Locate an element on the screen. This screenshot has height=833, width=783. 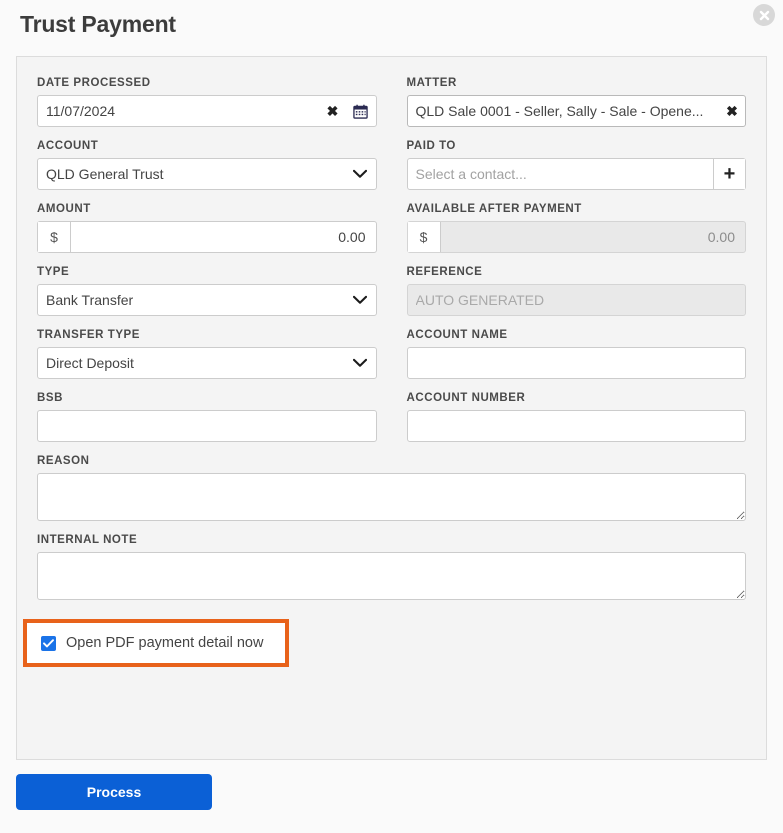
add-contact-button: + is located at coordinates (729, 174).